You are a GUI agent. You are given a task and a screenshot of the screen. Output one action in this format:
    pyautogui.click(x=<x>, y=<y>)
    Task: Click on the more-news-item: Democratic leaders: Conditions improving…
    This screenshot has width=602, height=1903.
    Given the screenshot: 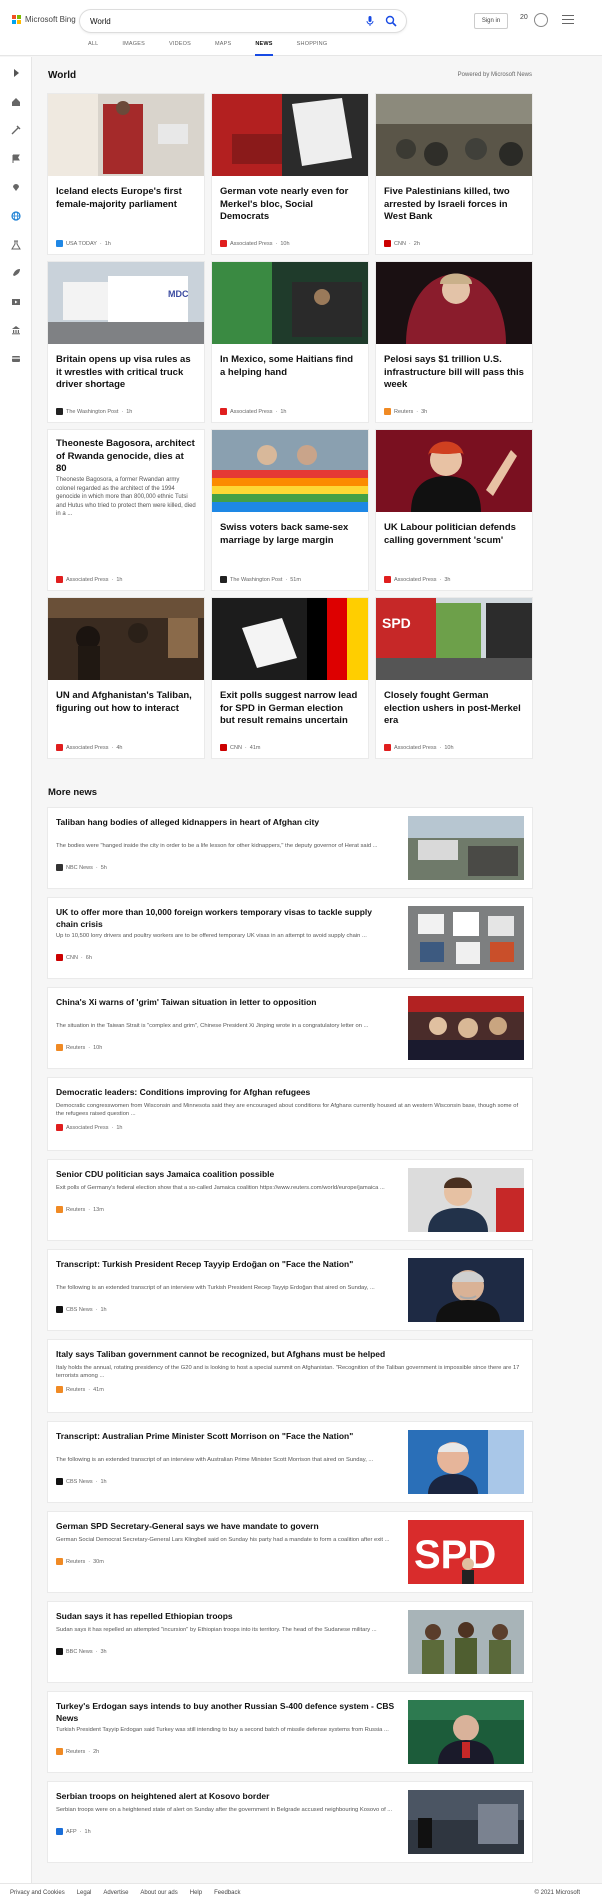 What is the action you would take?
    pyautogui.click(x=290, y=1114)
    